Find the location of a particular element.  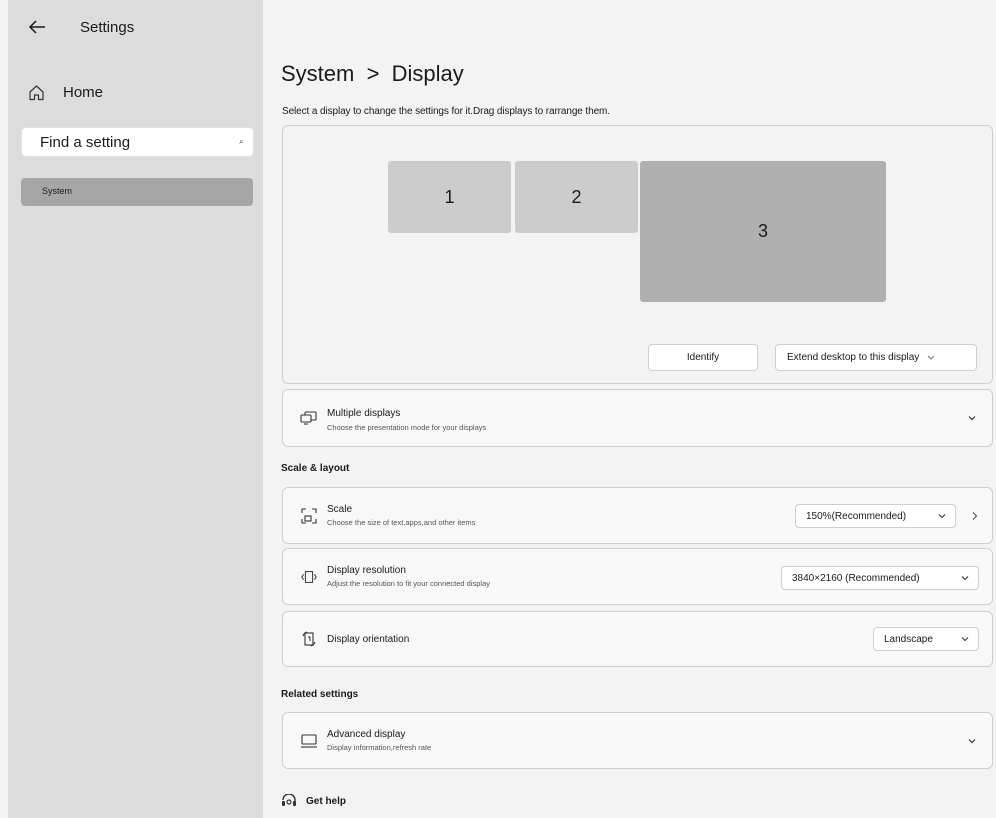

resolution-dropdown: 3840×2160 (Recommended) is located at coordinates (880, 578).